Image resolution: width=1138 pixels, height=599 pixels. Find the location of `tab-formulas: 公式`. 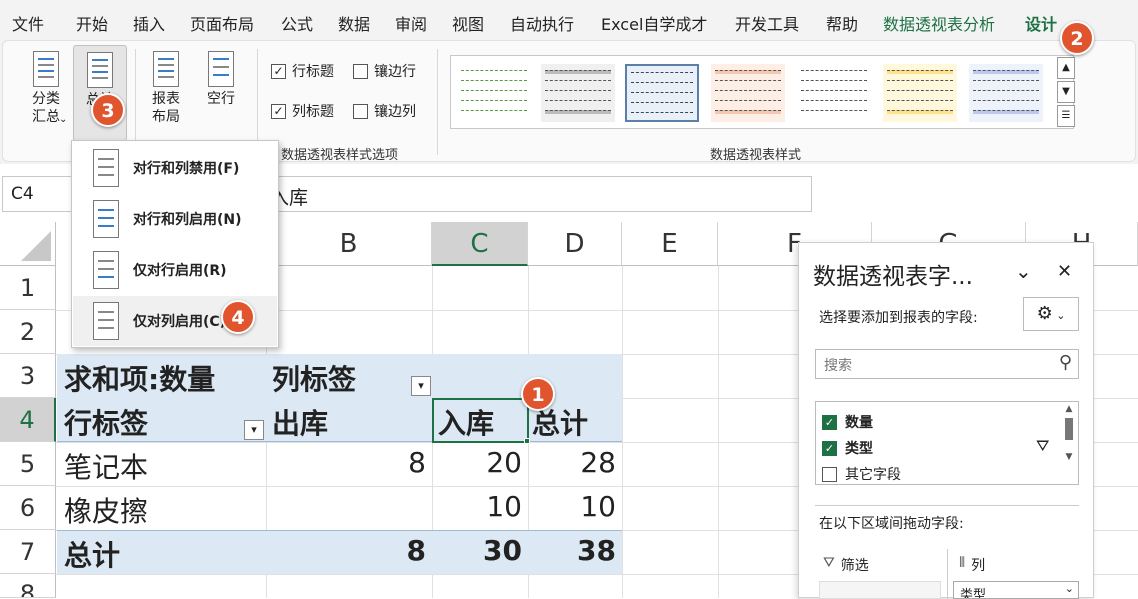

tab-formulas: 公式 is located at coordinates (297, 23).